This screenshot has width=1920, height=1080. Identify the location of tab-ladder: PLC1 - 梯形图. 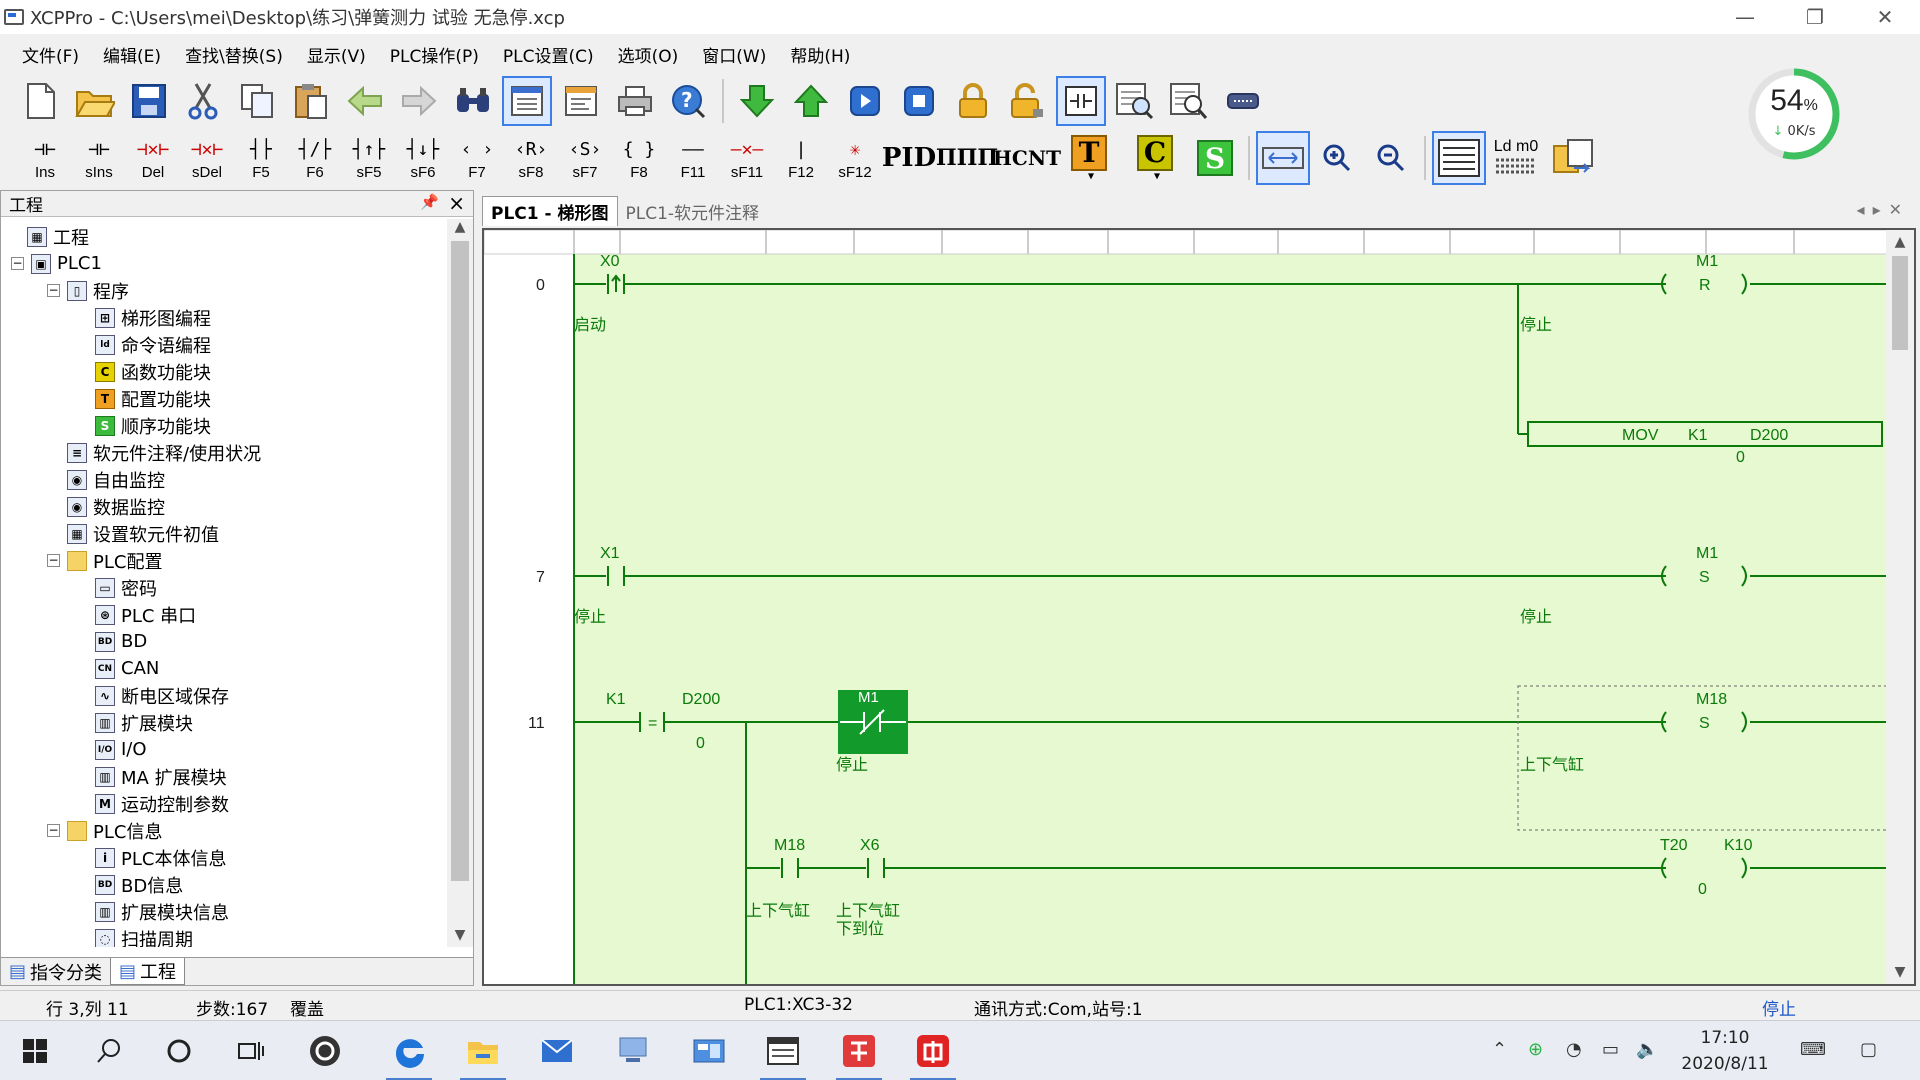
(550, 211).